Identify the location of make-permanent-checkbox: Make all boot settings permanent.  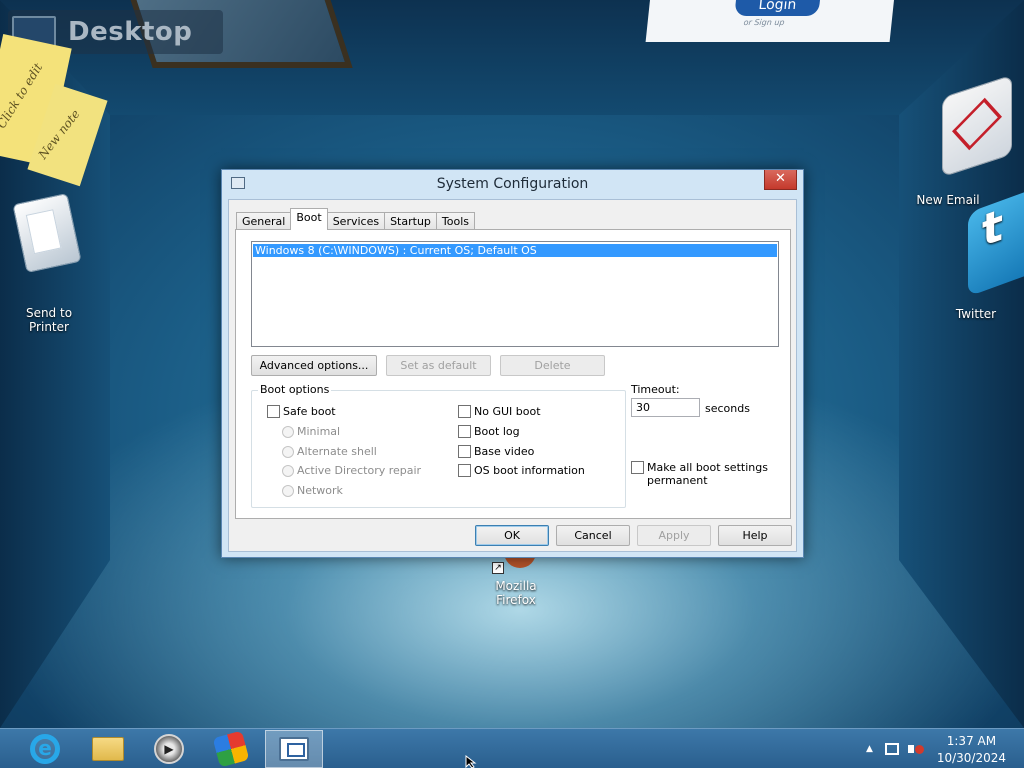
(699, 474).